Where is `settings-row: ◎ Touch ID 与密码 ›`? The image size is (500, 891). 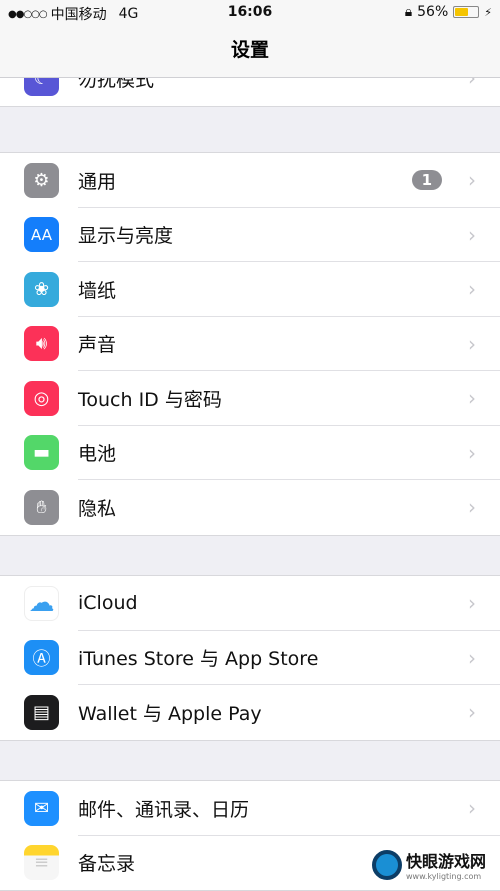
settings-row: ◎ Touch ID 与密码 › is located at coordinates (250, 398).